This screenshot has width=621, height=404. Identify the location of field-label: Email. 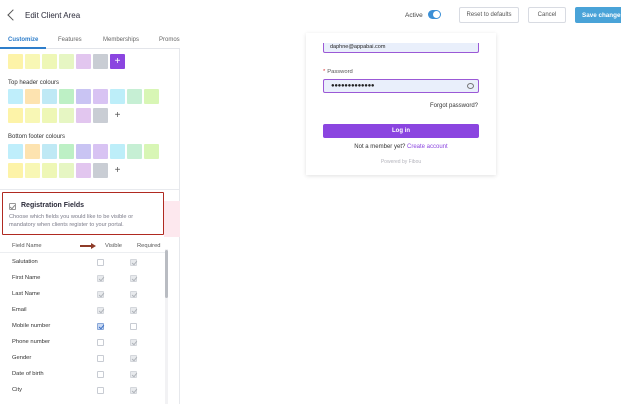
(19, 310).